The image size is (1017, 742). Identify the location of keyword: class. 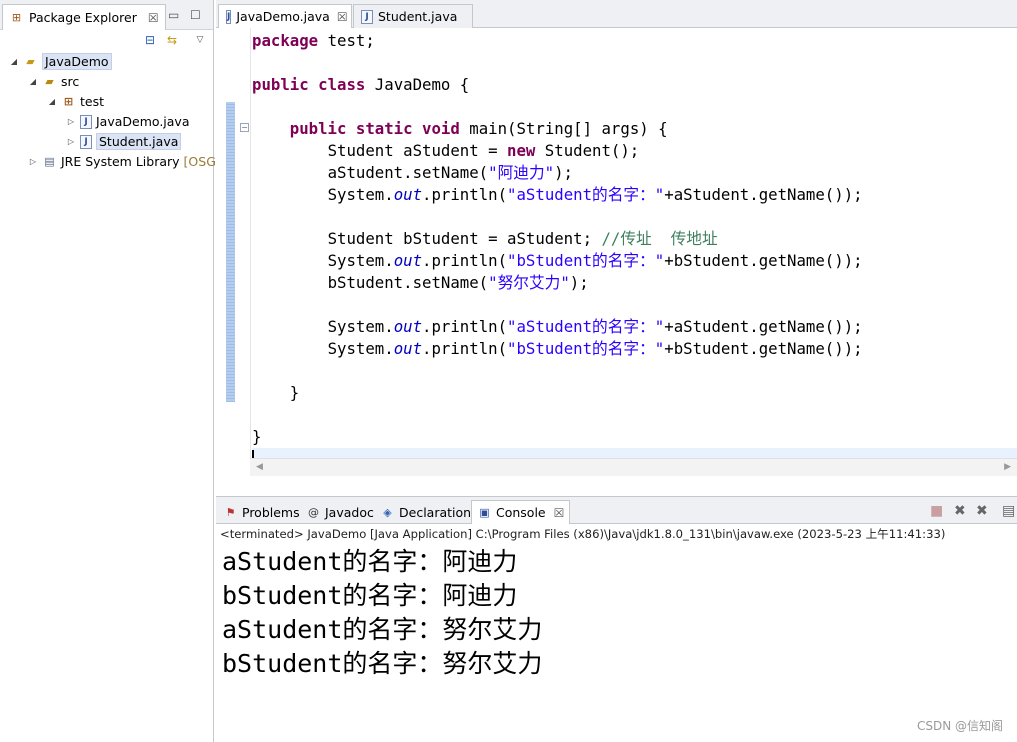
(342, 84).